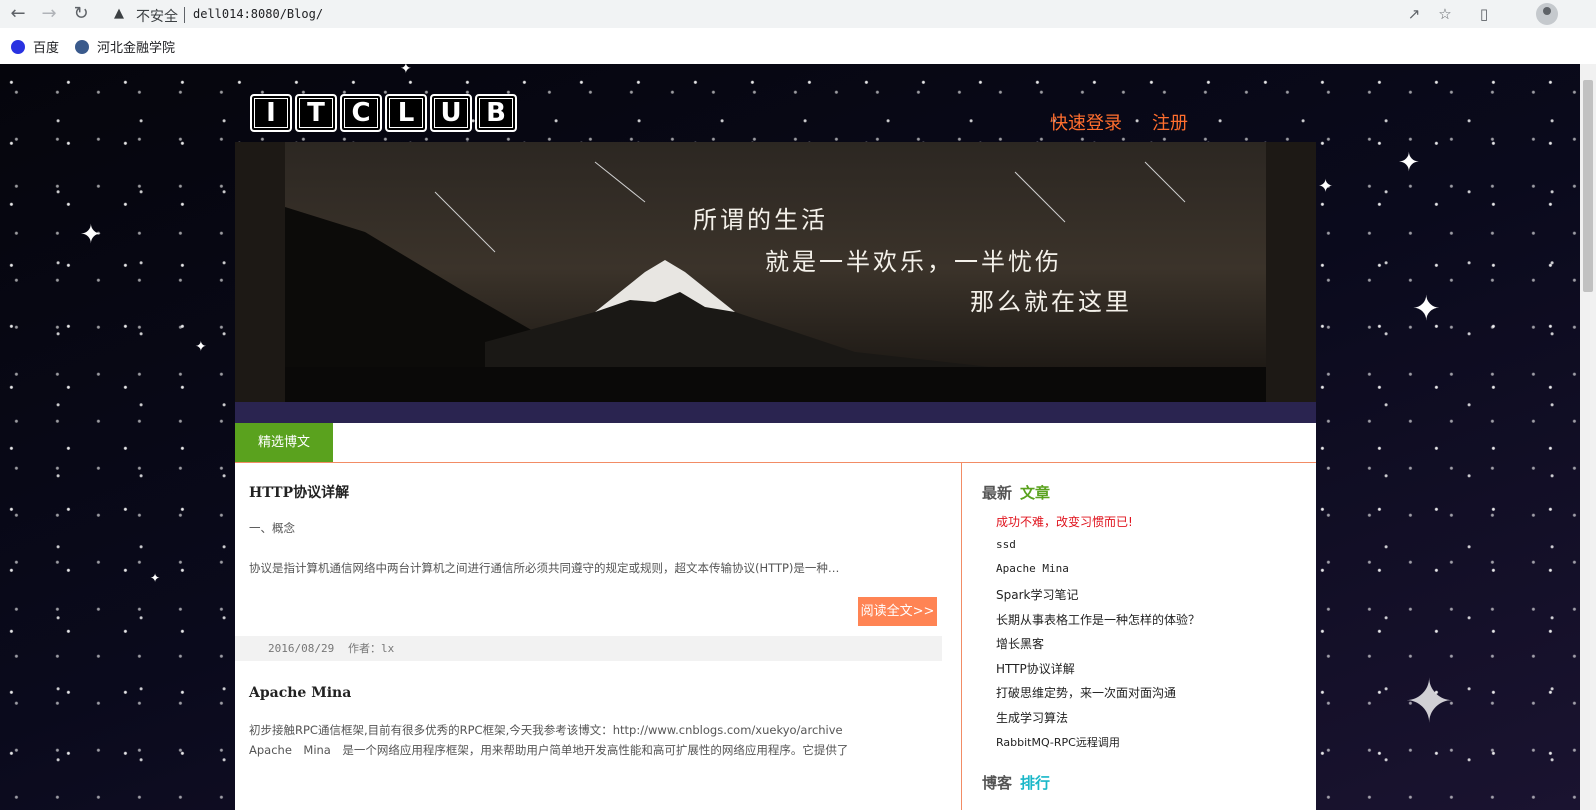  I want to click on banner-line-3: 那么就在这里, so click(1051, 302).